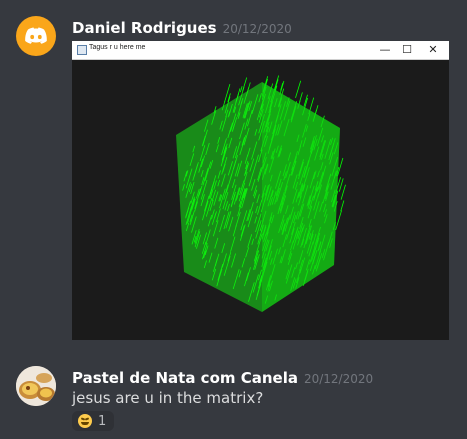 This screenshot has width=467, height=439. What do you see at coordinates (407, 49) in the screenshot?
I see `maximize-icon: ☐` at bounding box center [407, 49].